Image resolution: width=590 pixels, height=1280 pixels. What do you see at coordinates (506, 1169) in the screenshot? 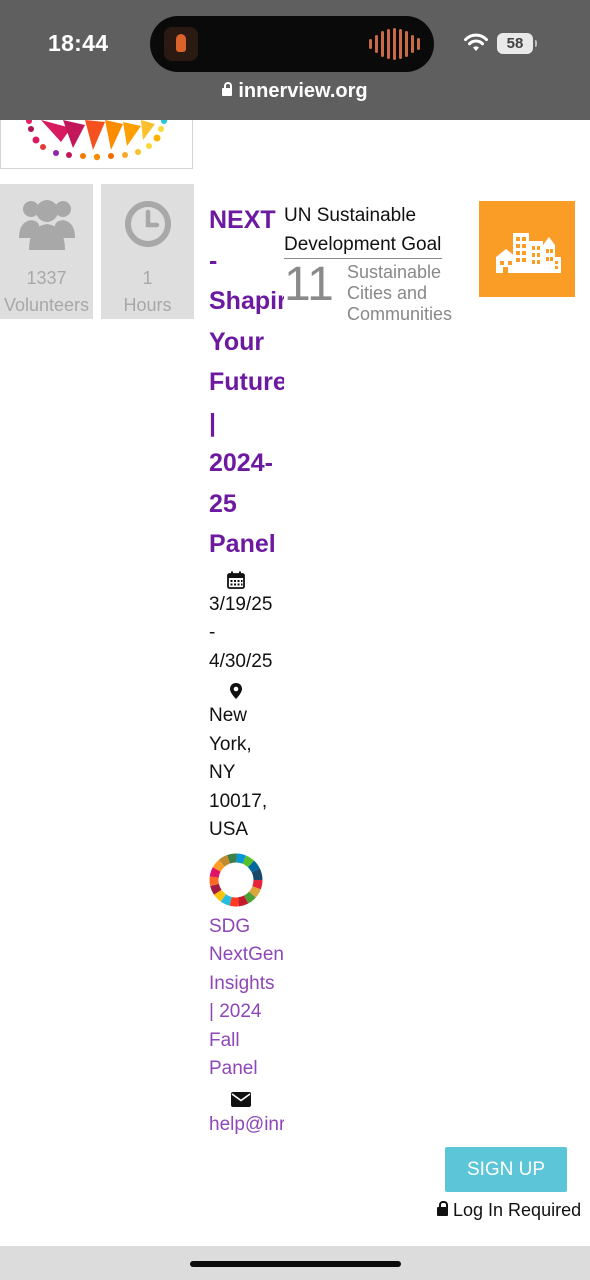
I see `sign-up-button: SIGN UP` at bounding box center [506, 1169].